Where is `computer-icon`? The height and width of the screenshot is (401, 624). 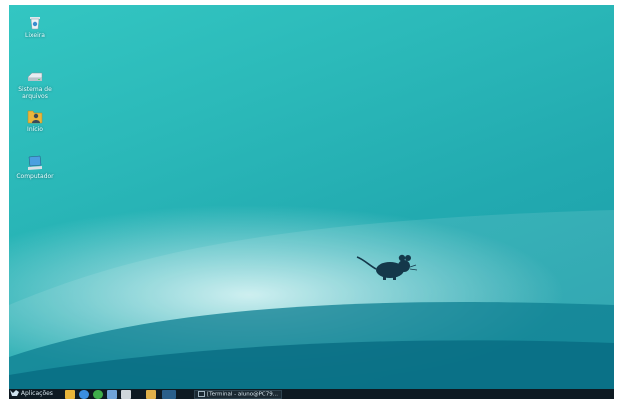
computer-icon is located at coordinates (35, 162).